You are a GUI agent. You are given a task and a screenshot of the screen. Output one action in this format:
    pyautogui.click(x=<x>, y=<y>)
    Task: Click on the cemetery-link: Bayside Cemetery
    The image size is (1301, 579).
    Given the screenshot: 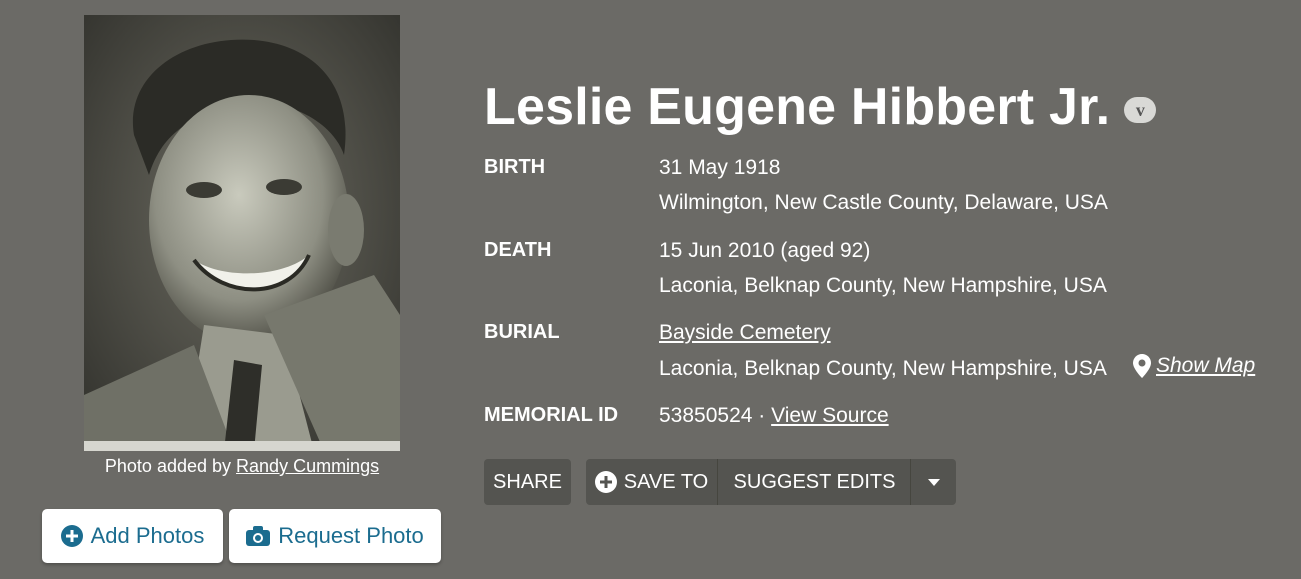 What is the action you would take?
    pyautogui.click(x=745, y=332)
    